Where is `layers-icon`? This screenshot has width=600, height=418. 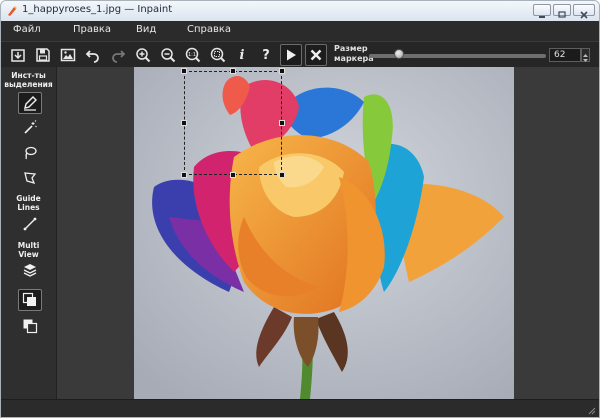 layers-icon is located at coordinates (30, 270).